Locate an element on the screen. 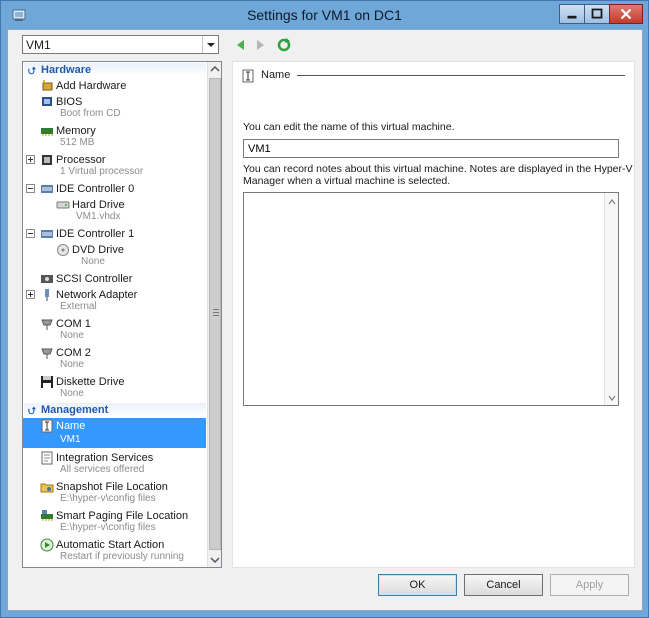  title-bar: Settings for VM1 on DC1 is located at coordinates (324, 15).